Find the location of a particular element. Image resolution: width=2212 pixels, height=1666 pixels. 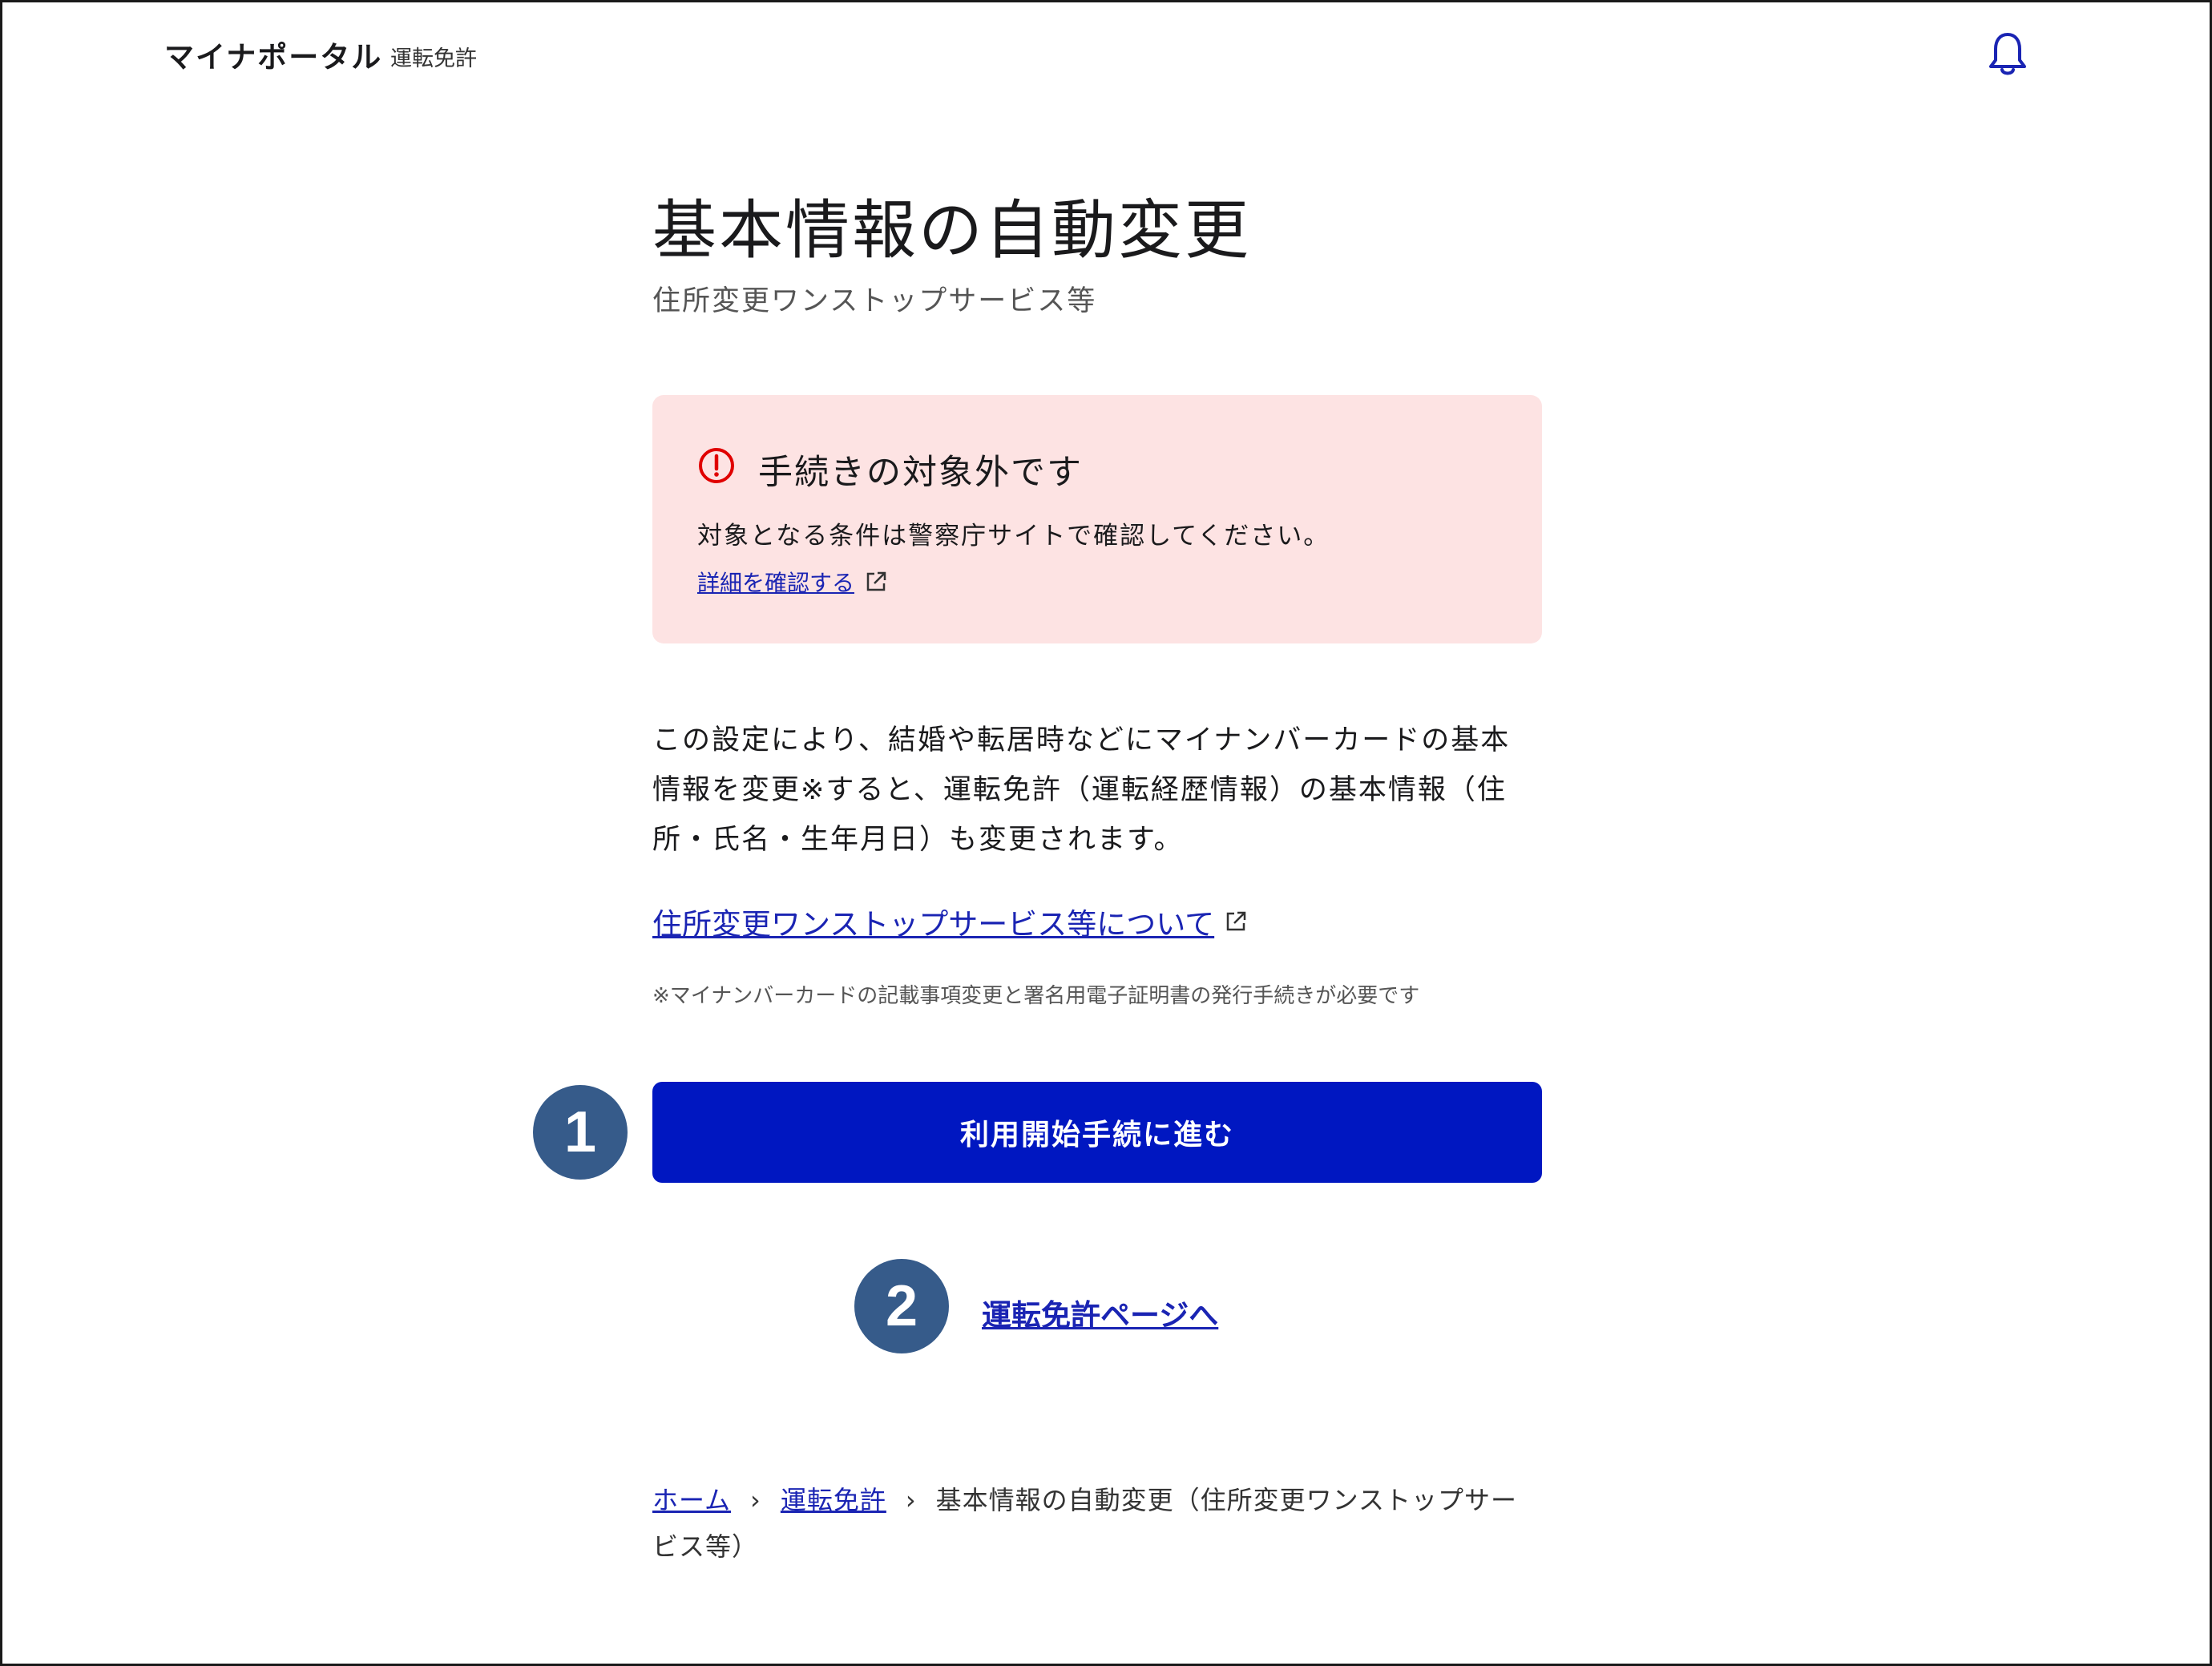

brand-logo: マイナポータル is located at coordinates (273, 54).